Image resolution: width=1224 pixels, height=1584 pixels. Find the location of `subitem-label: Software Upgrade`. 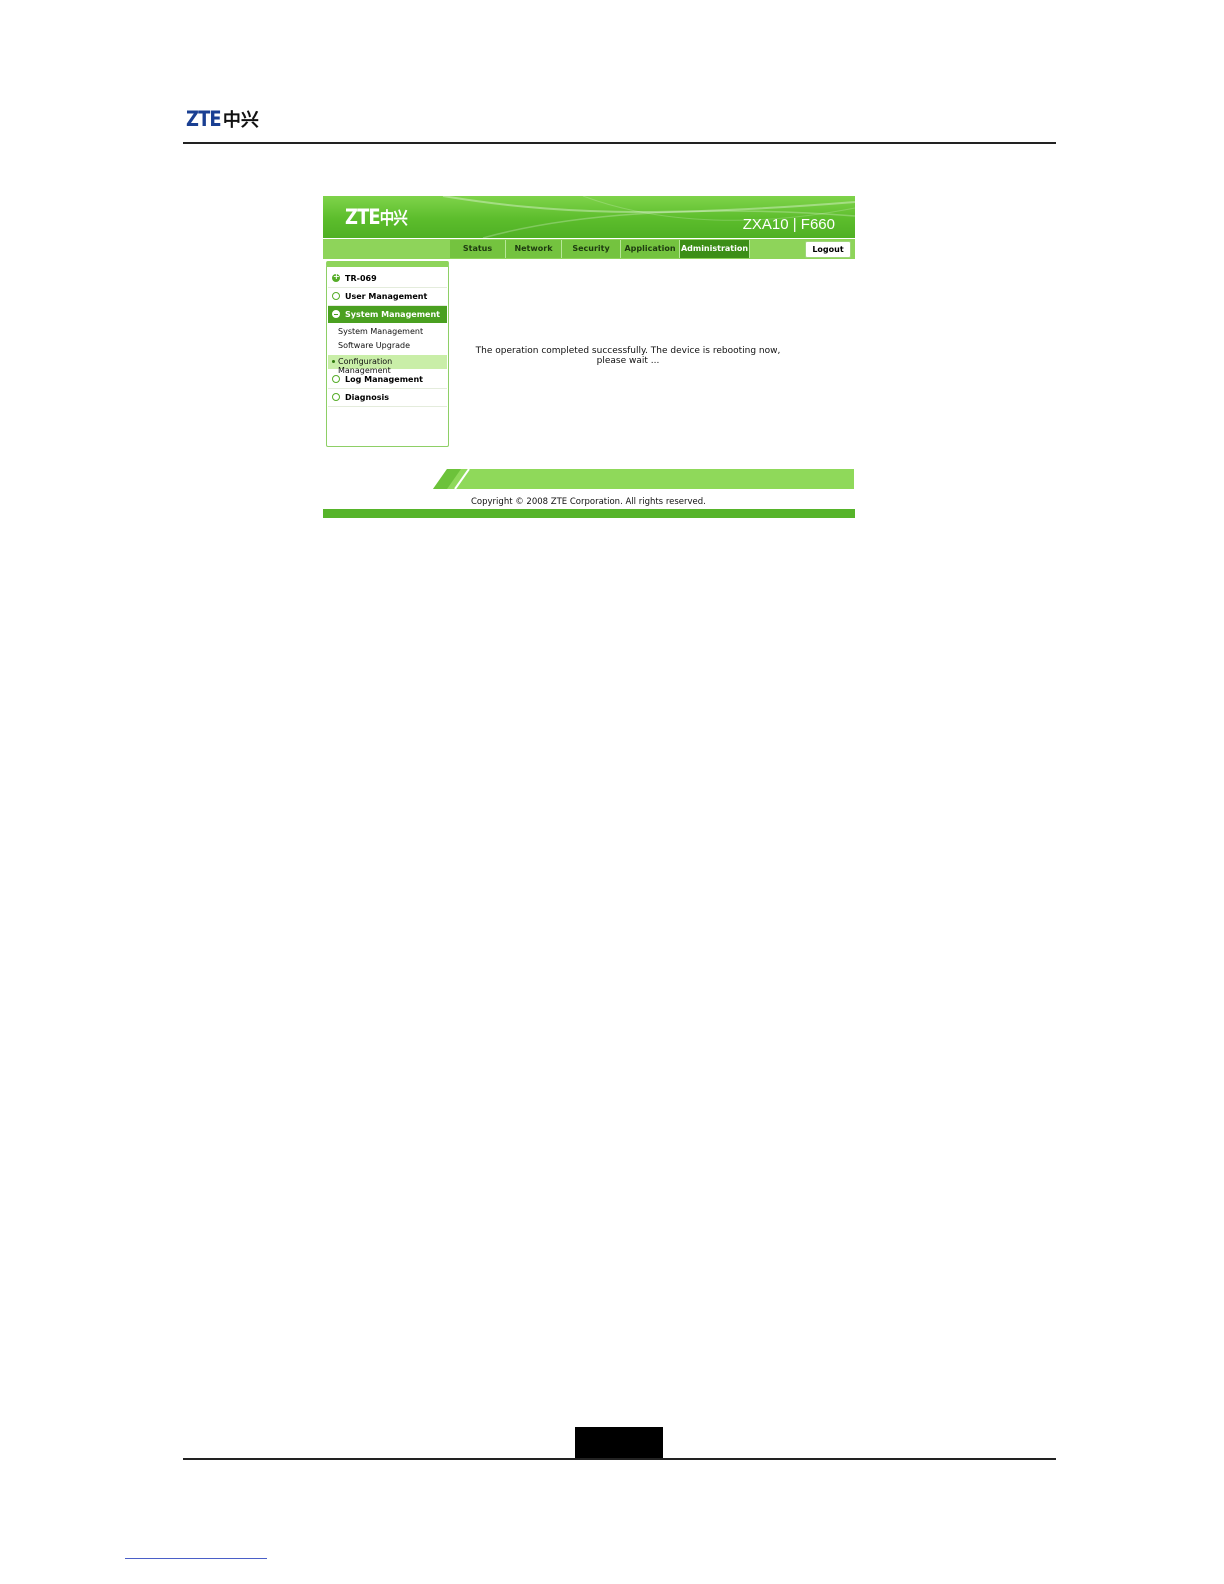

subitem-label: Software Upgrade is located at coordinates (374, 345).